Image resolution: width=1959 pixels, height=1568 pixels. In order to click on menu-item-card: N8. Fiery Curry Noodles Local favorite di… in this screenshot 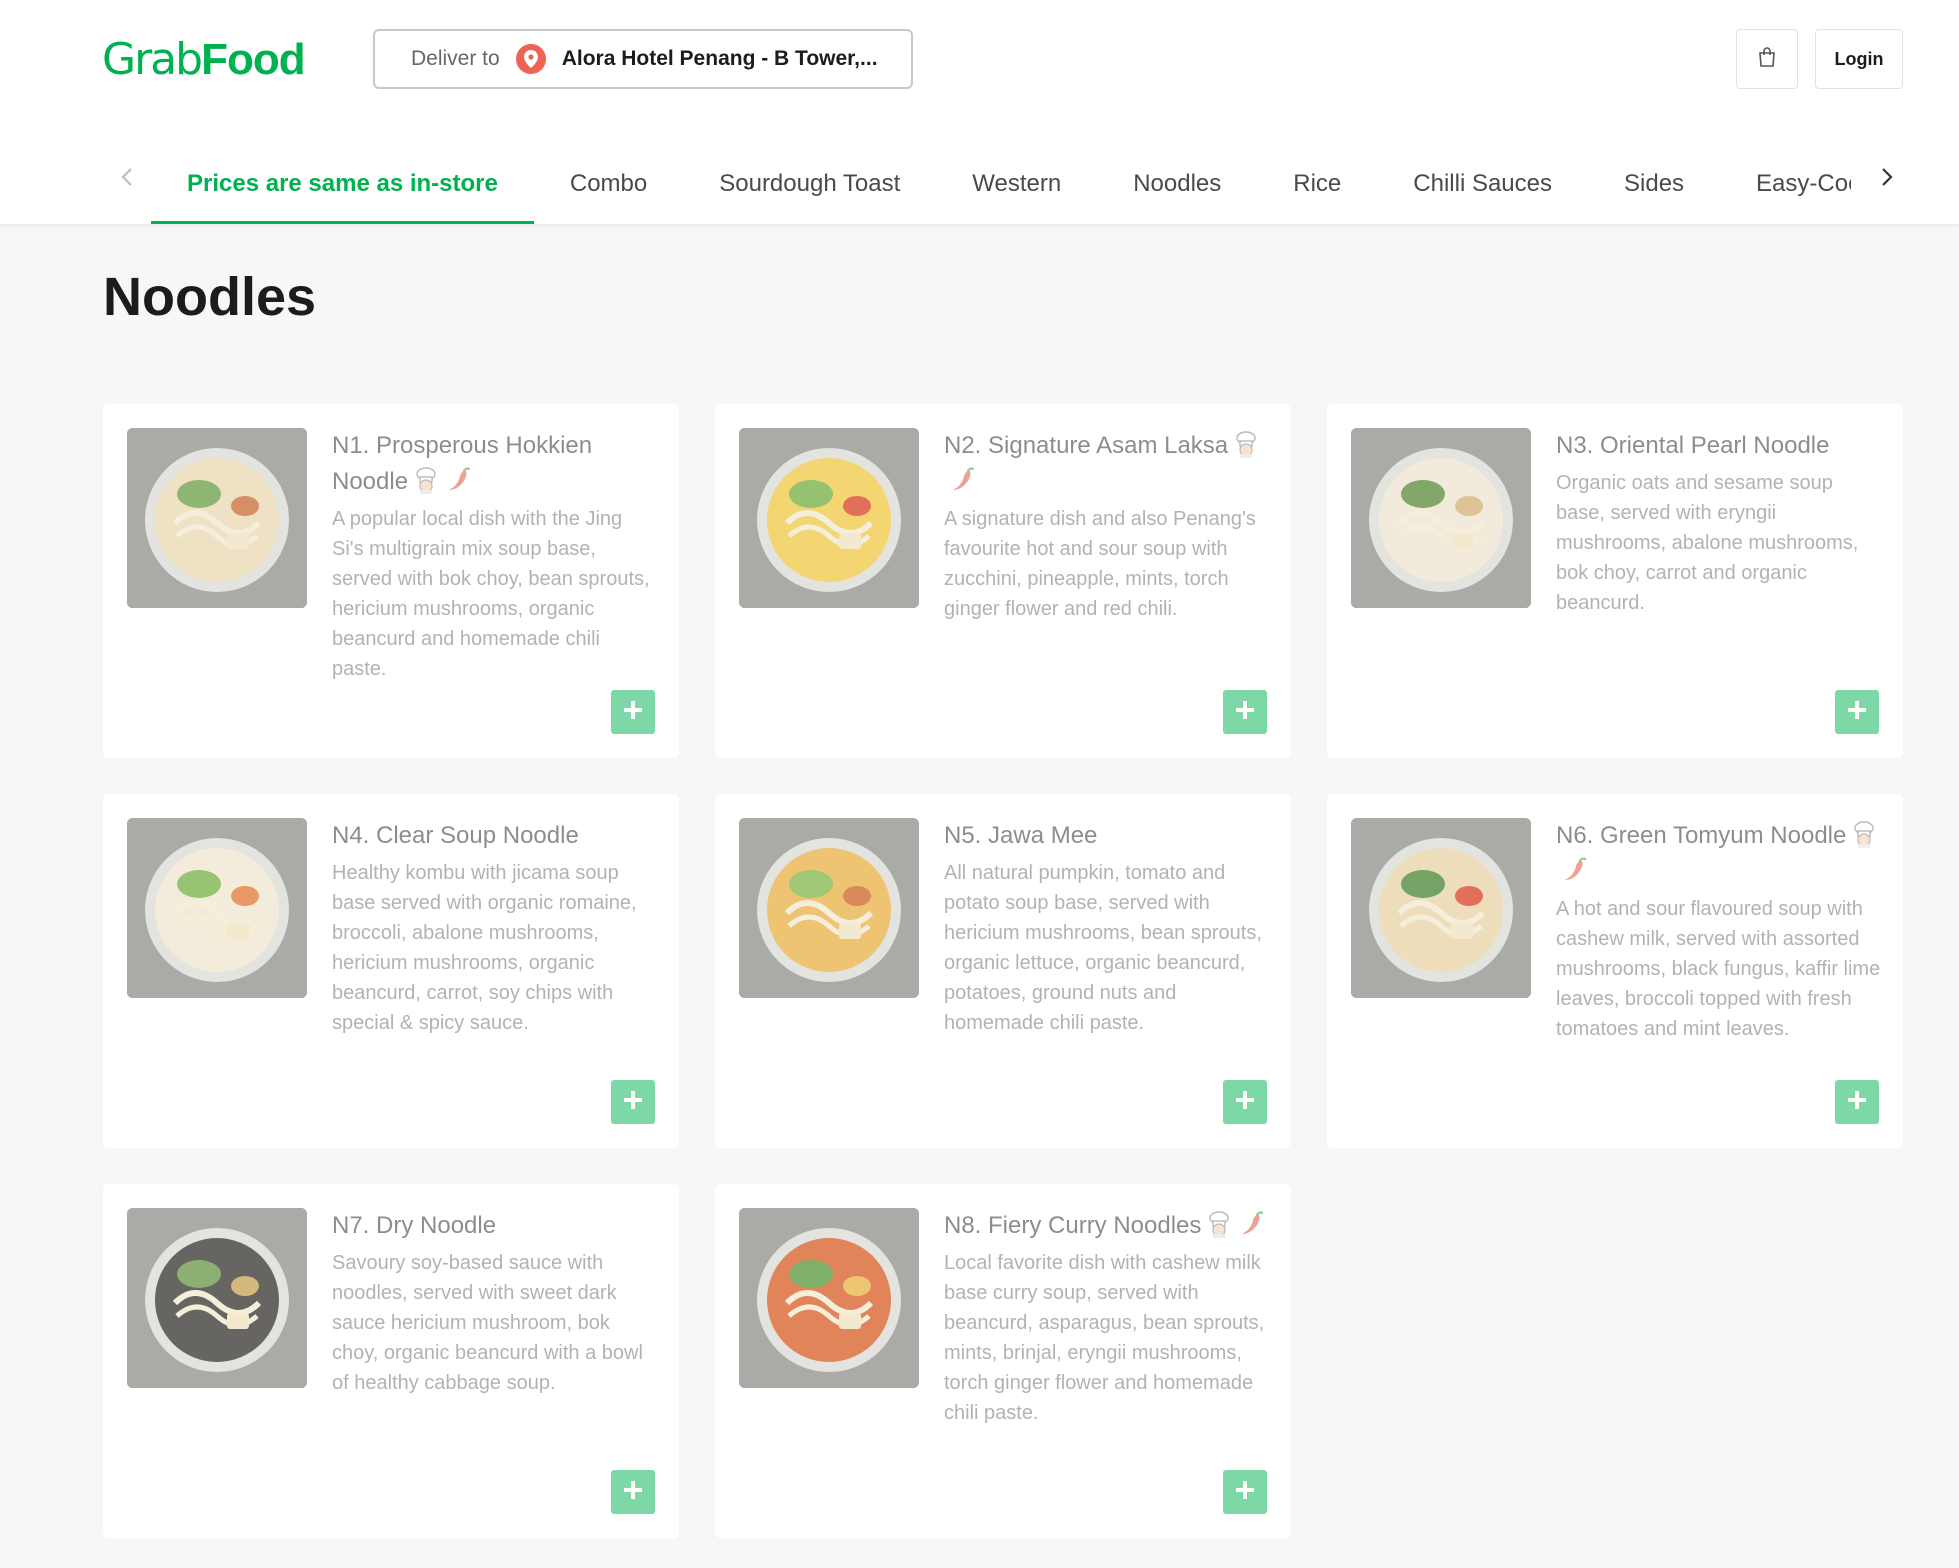, I will do `click(1003, 1361)`.